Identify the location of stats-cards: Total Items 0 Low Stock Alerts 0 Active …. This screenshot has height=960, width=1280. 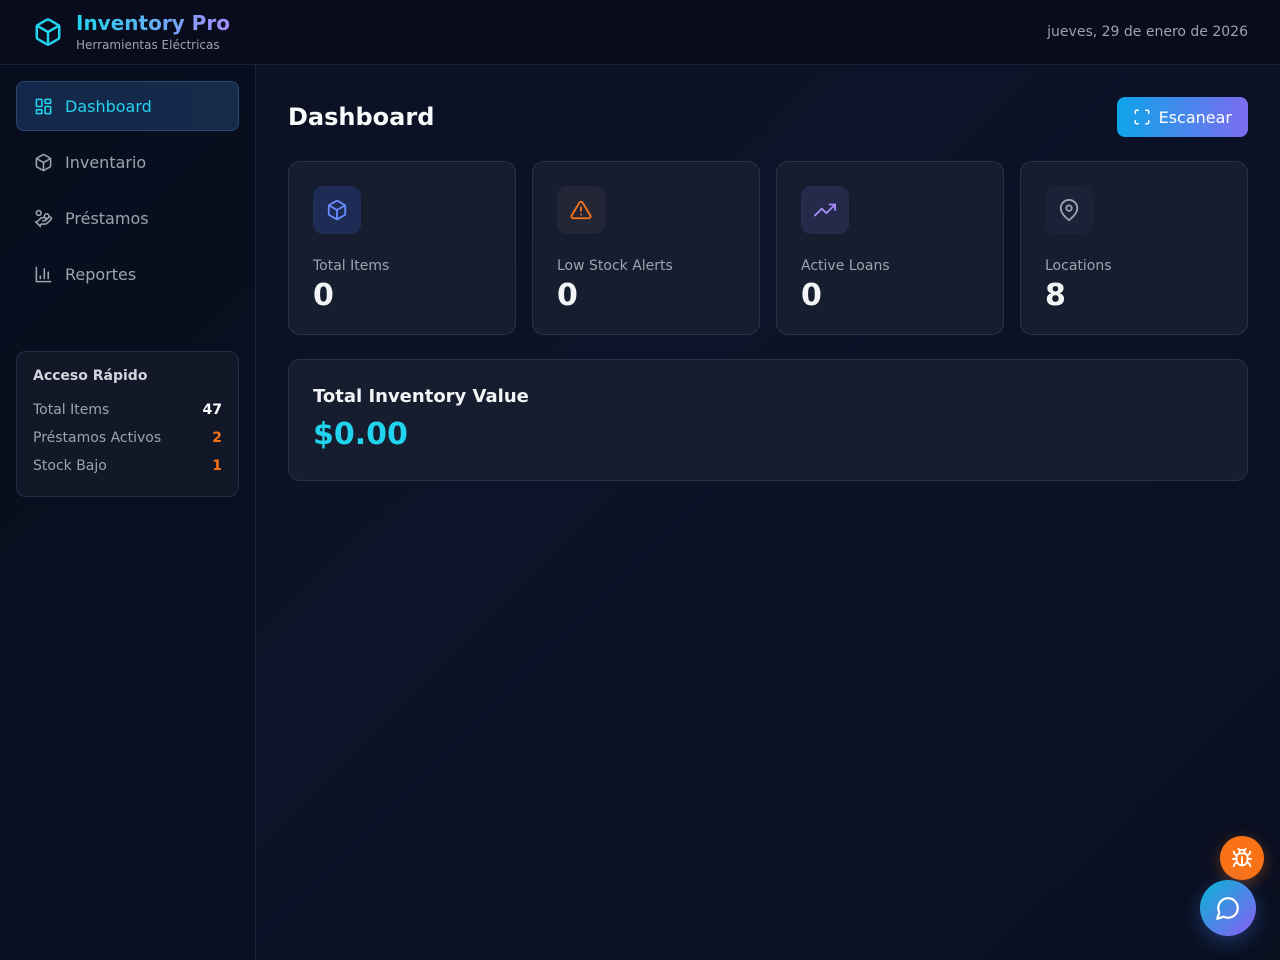
(768, 248).